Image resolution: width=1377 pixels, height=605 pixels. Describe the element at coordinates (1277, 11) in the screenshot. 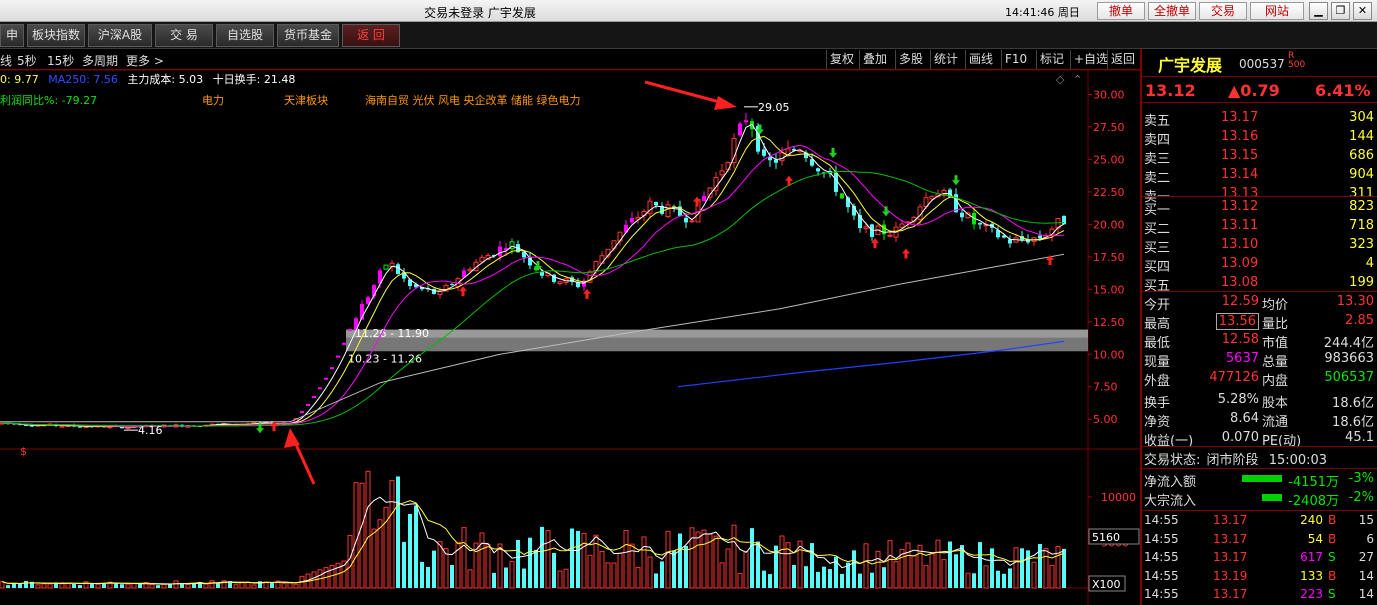

I see `website-button: 网站` at that location.